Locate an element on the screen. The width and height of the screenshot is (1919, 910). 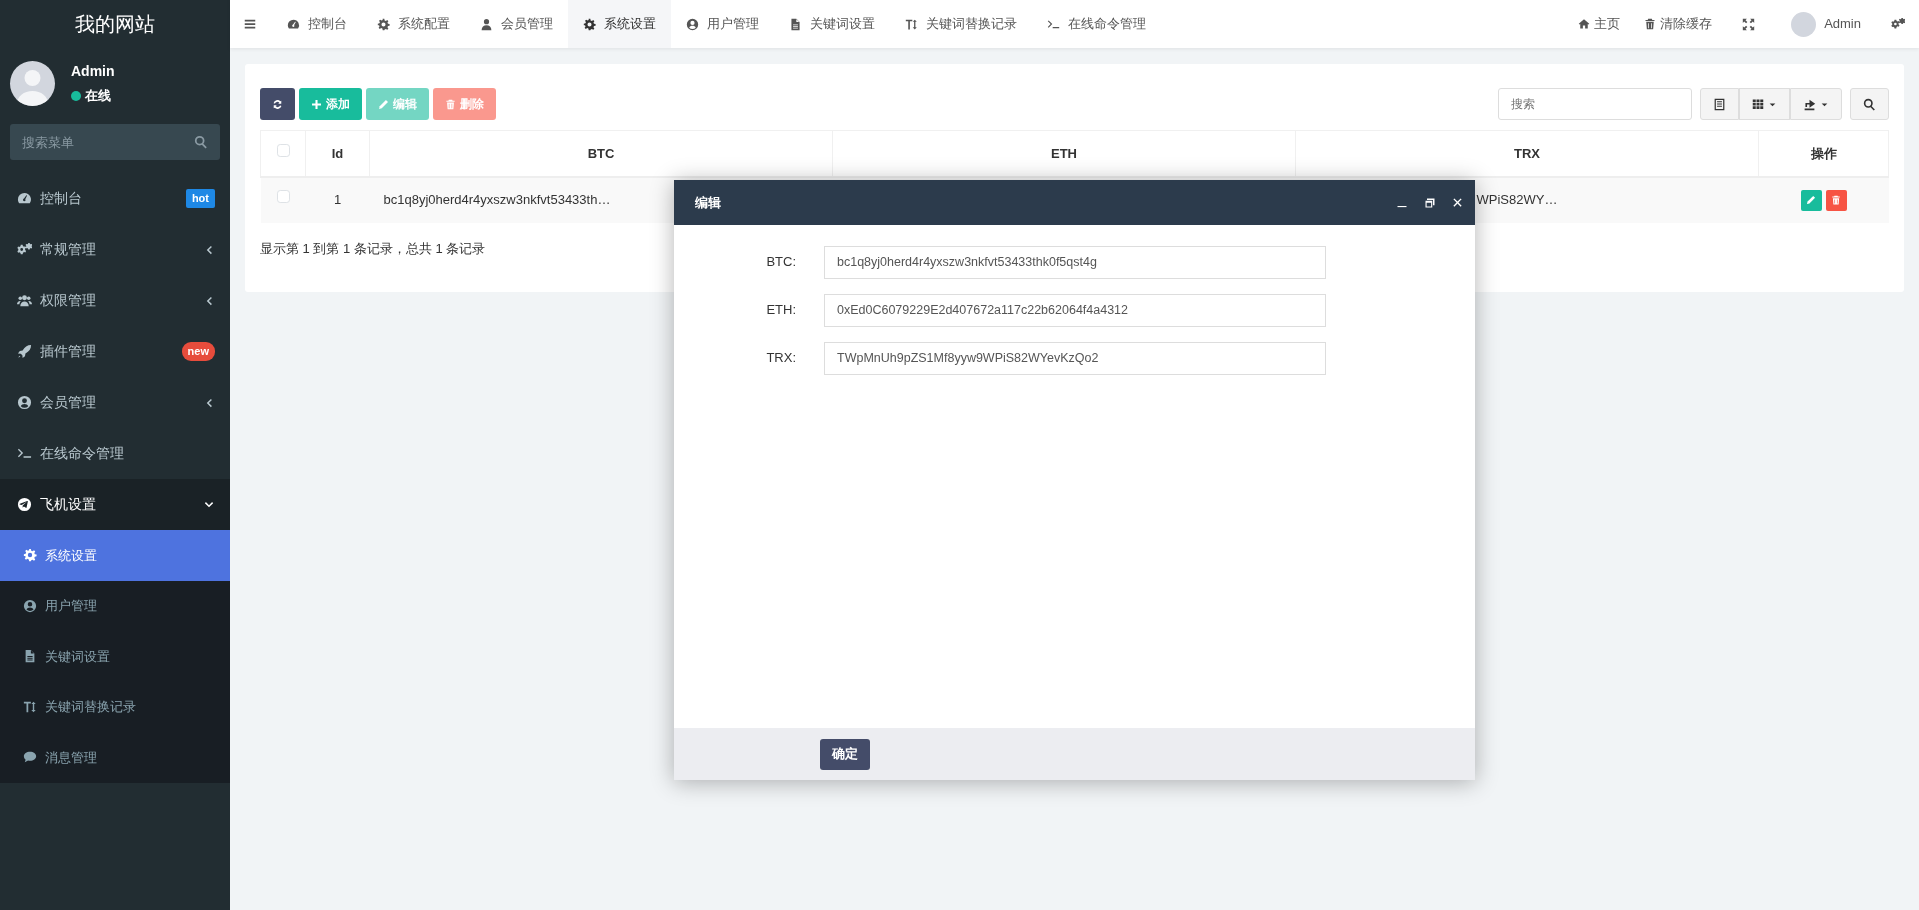
menu-badge: hot is located at coordinates (200, 198).